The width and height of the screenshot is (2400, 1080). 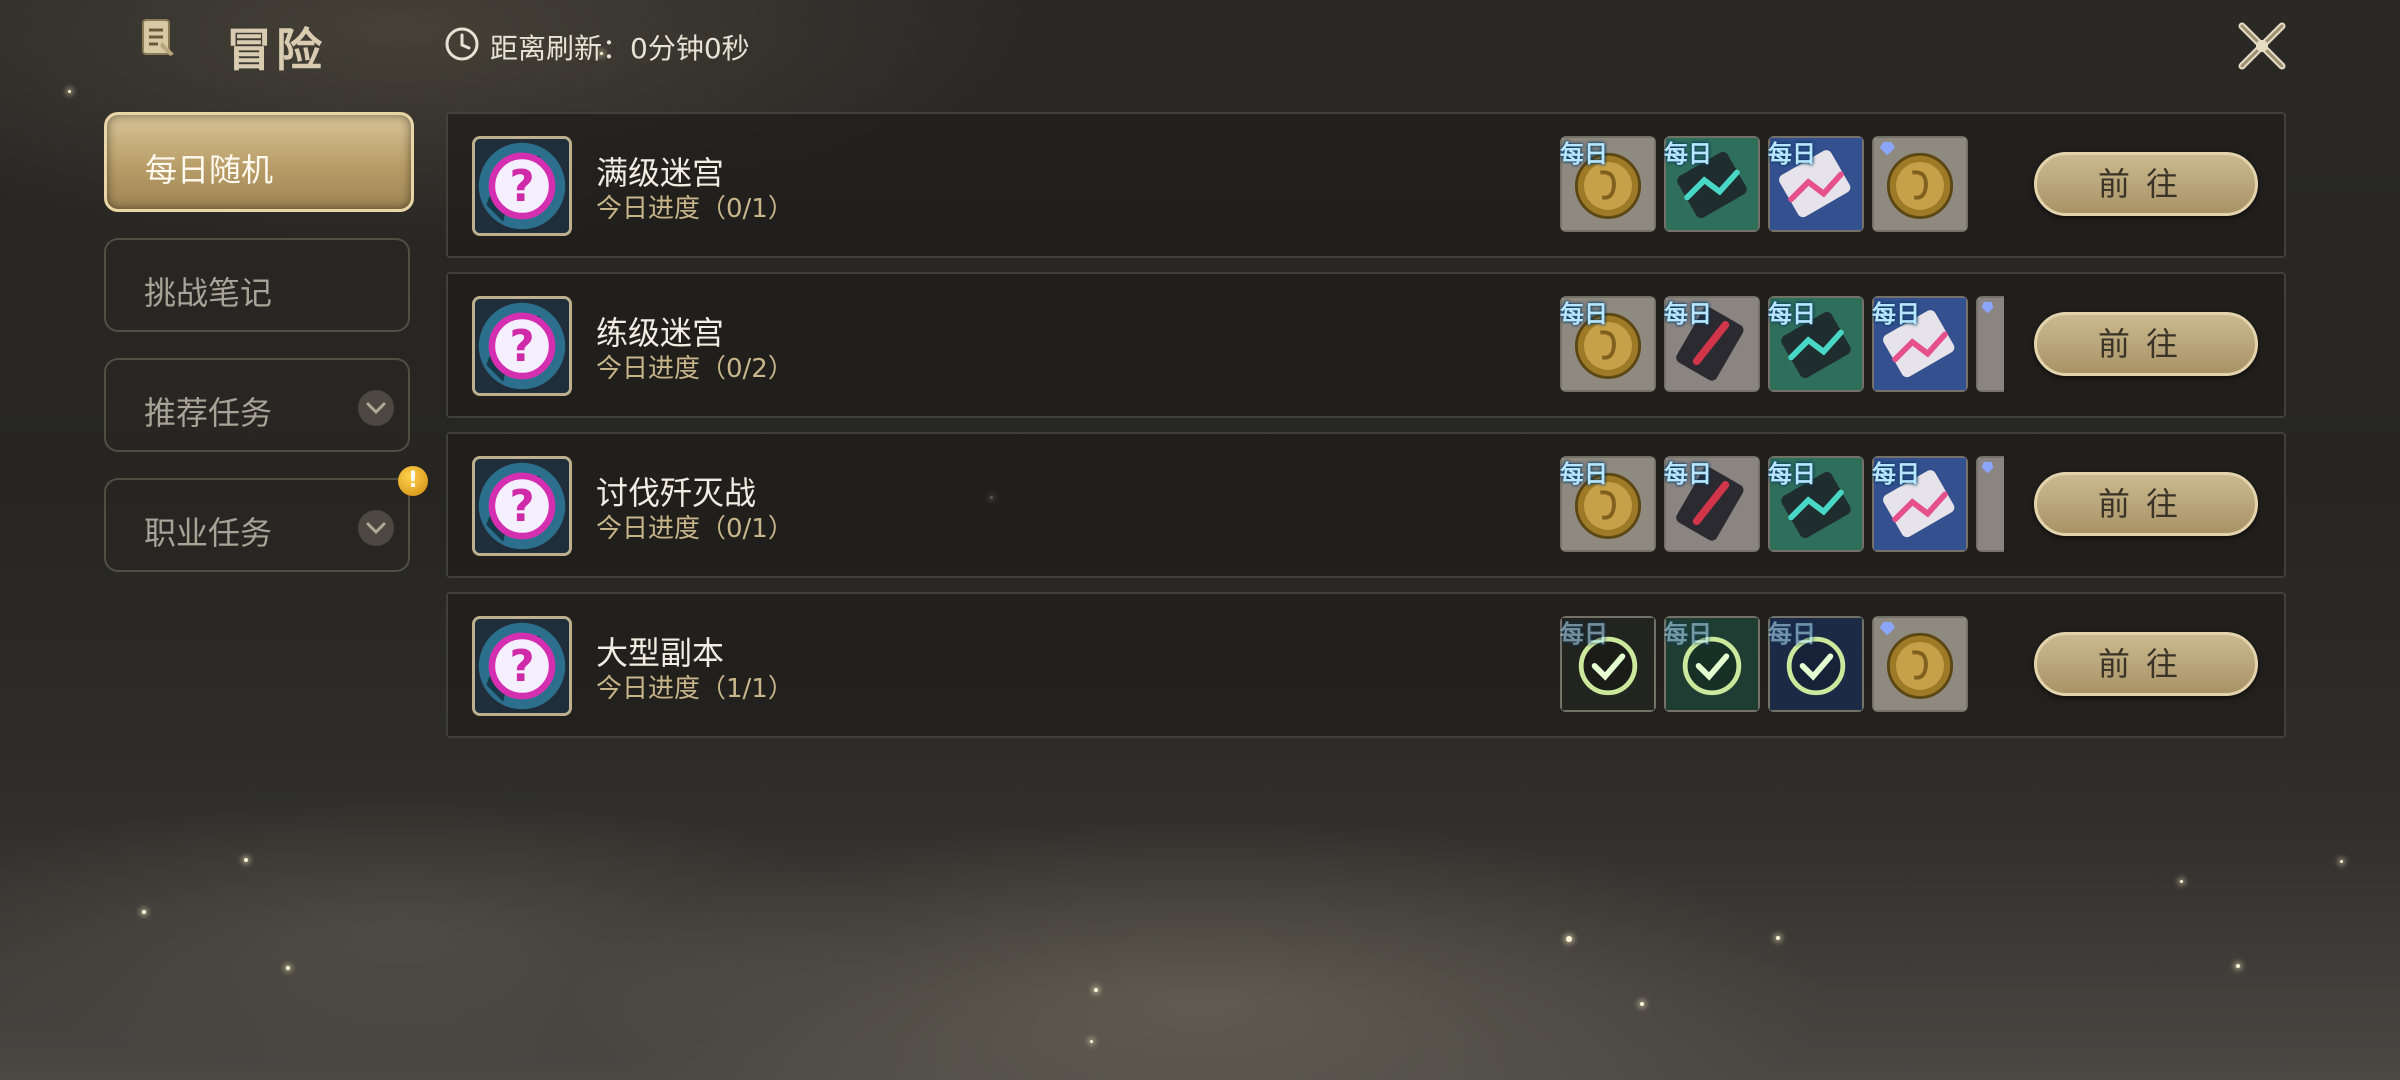 I want to click on sidebar-item-label: 每日随机, so click(x=209, y=170).